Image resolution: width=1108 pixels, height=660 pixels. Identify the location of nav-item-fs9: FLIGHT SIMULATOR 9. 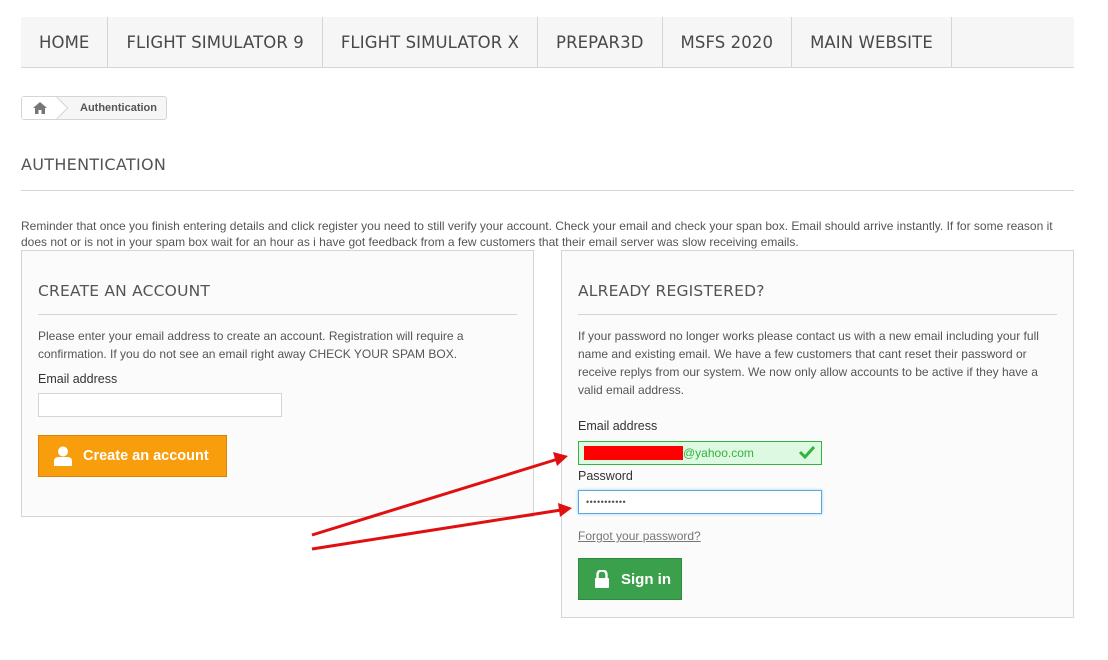
(215, 42).